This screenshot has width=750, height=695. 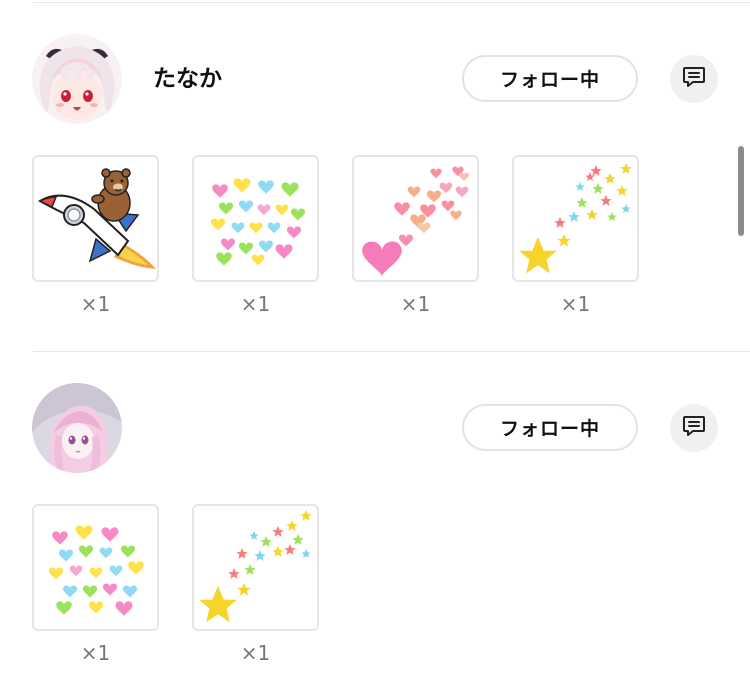 I want to click on heart-trail-icon, so click(x=415, y=218).